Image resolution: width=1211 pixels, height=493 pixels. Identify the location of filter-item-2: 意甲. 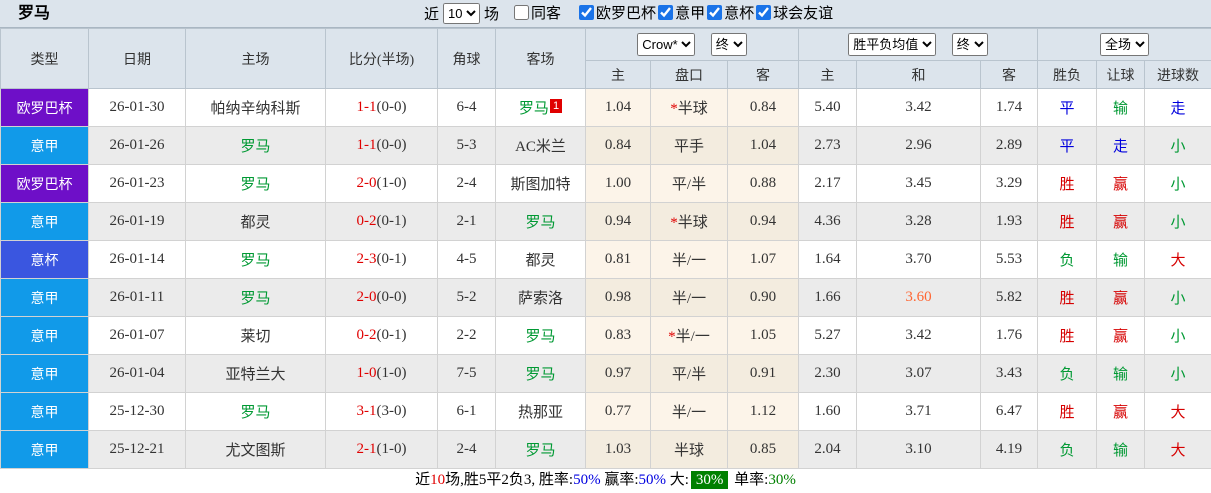
(681, 12).